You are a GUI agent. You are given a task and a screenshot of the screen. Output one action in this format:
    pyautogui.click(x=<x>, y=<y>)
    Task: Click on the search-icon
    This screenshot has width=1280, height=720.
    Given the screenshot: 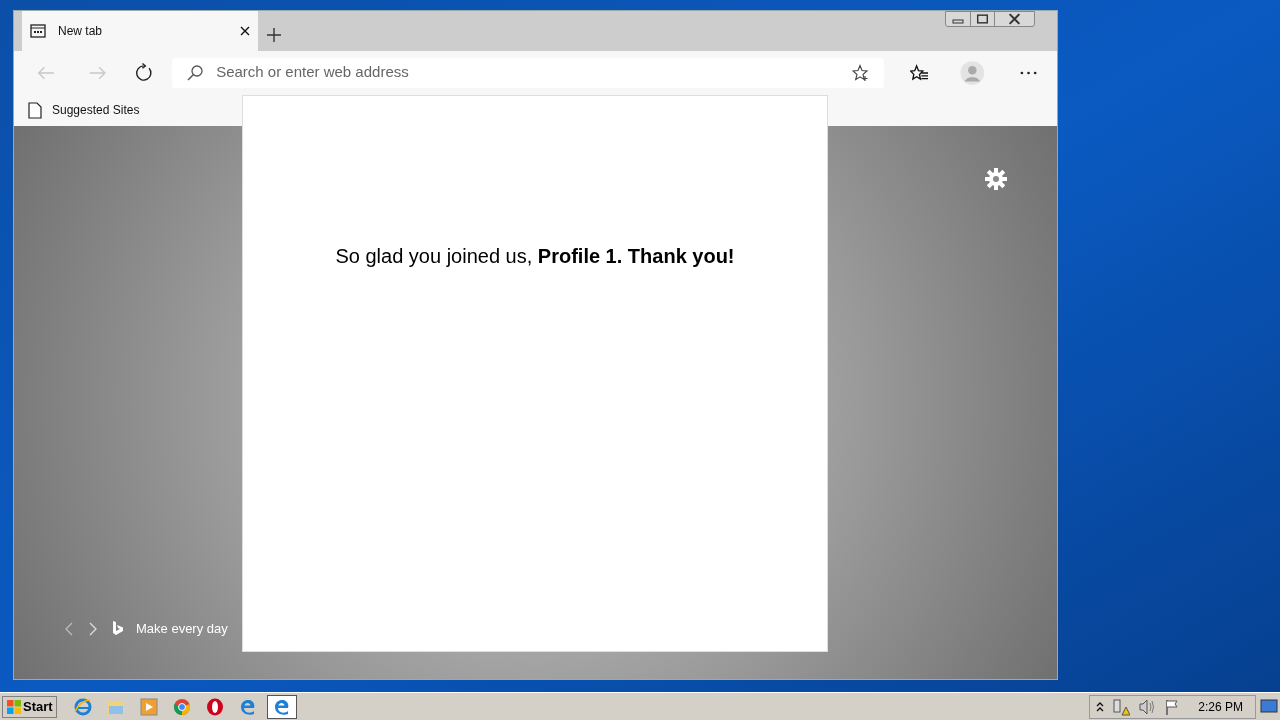 What is the action you would take?
    pyautogui.click(x=195, y=72)
    